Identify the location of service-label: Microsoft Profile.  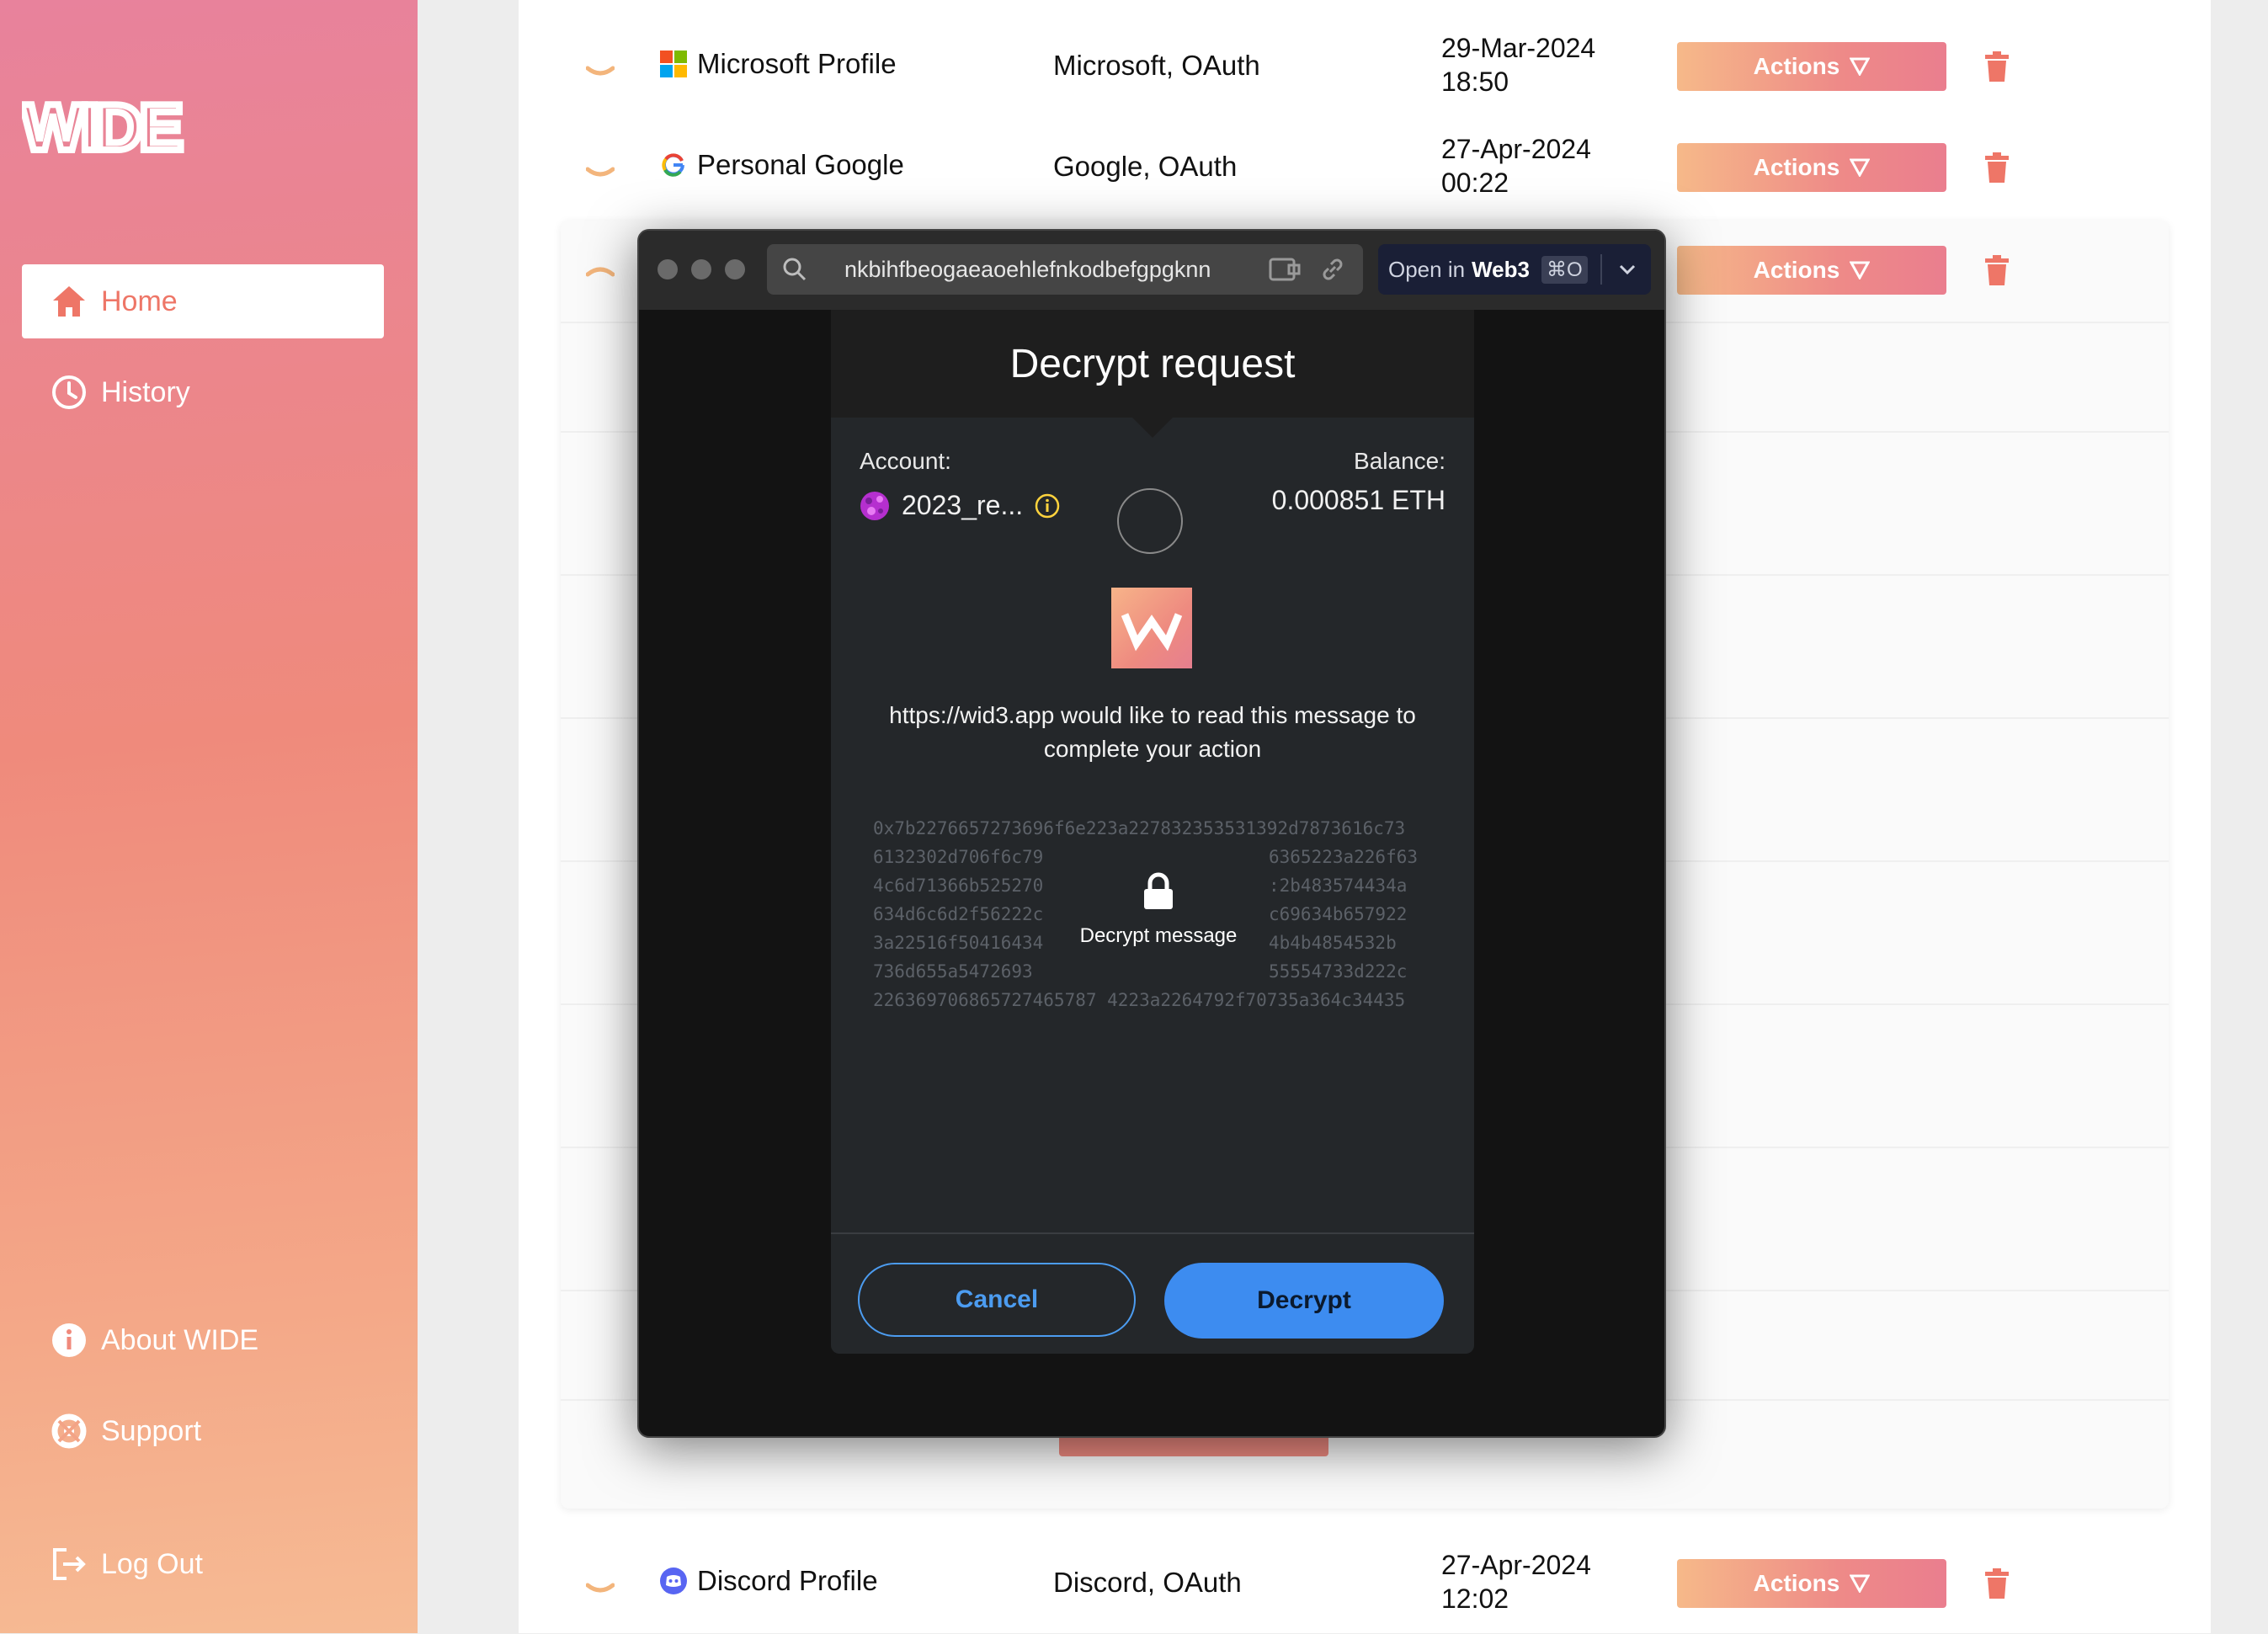
(797, 63).